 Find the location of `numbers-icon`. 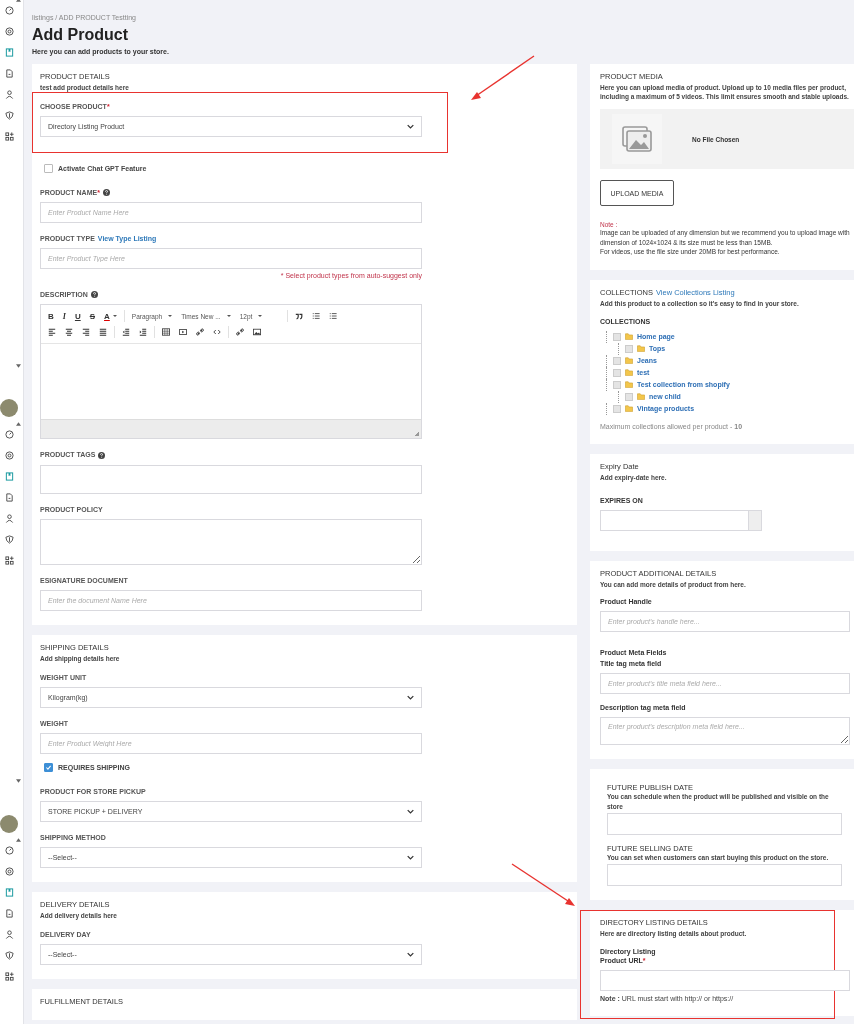

numbers-icon is located at coordinates (333, 316).